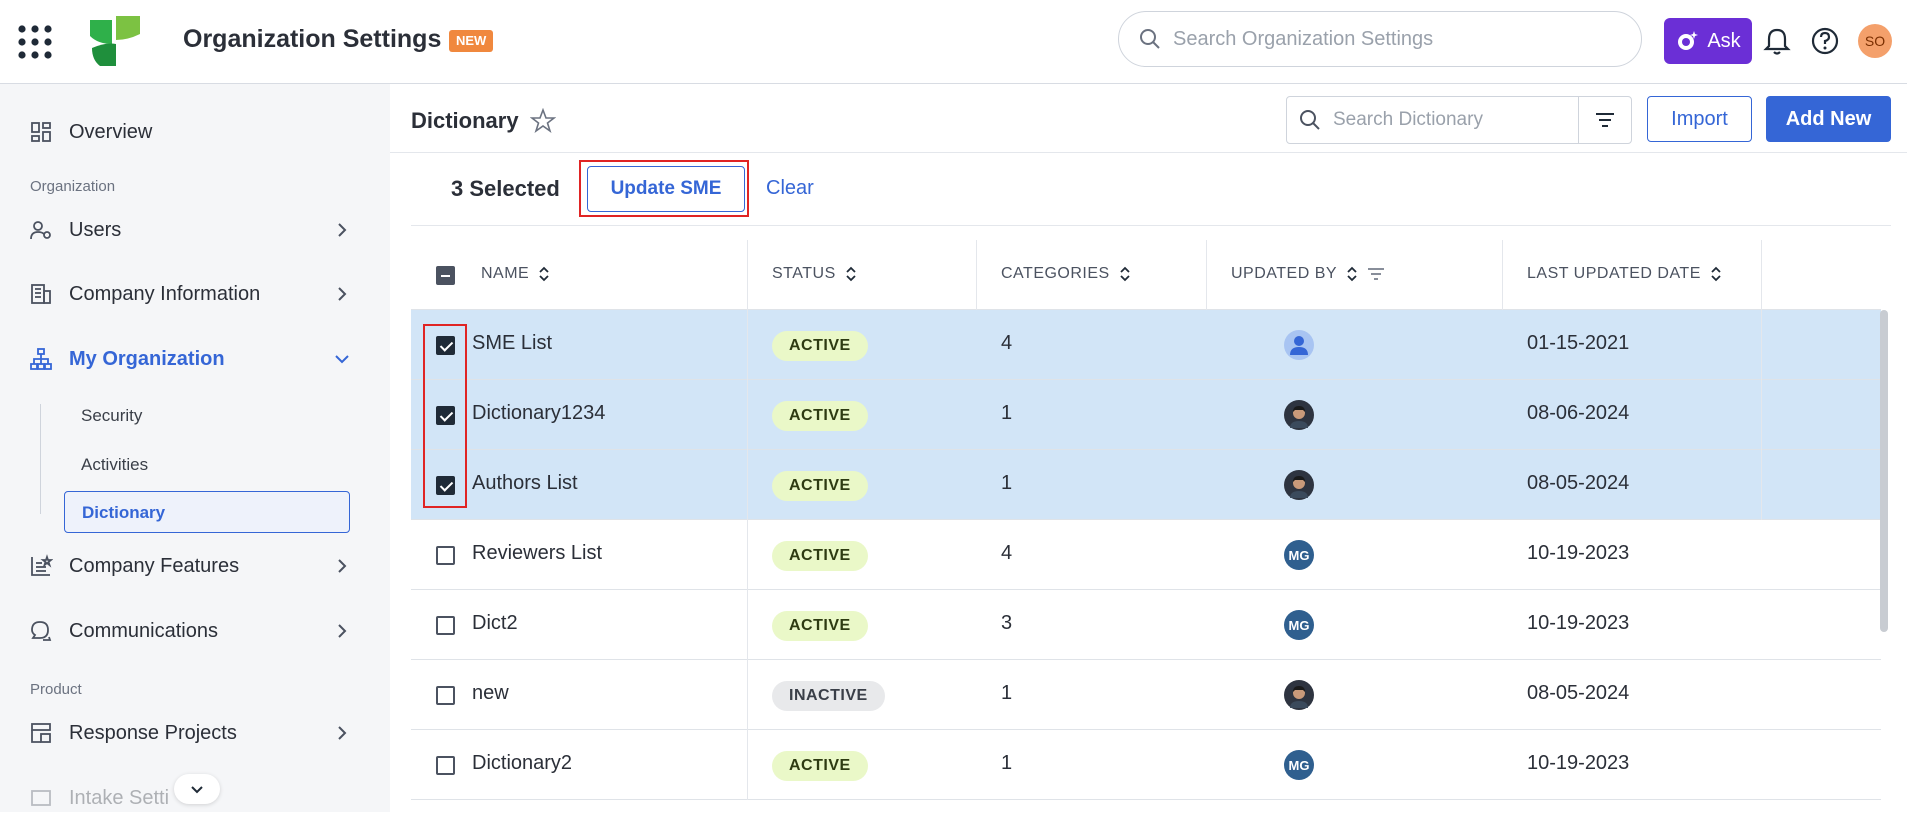 The image size is (1907, 824). Describe the element at coordinates (445, 416) in the screenshot. I see `selected-checkboxes-highlight` at that location.